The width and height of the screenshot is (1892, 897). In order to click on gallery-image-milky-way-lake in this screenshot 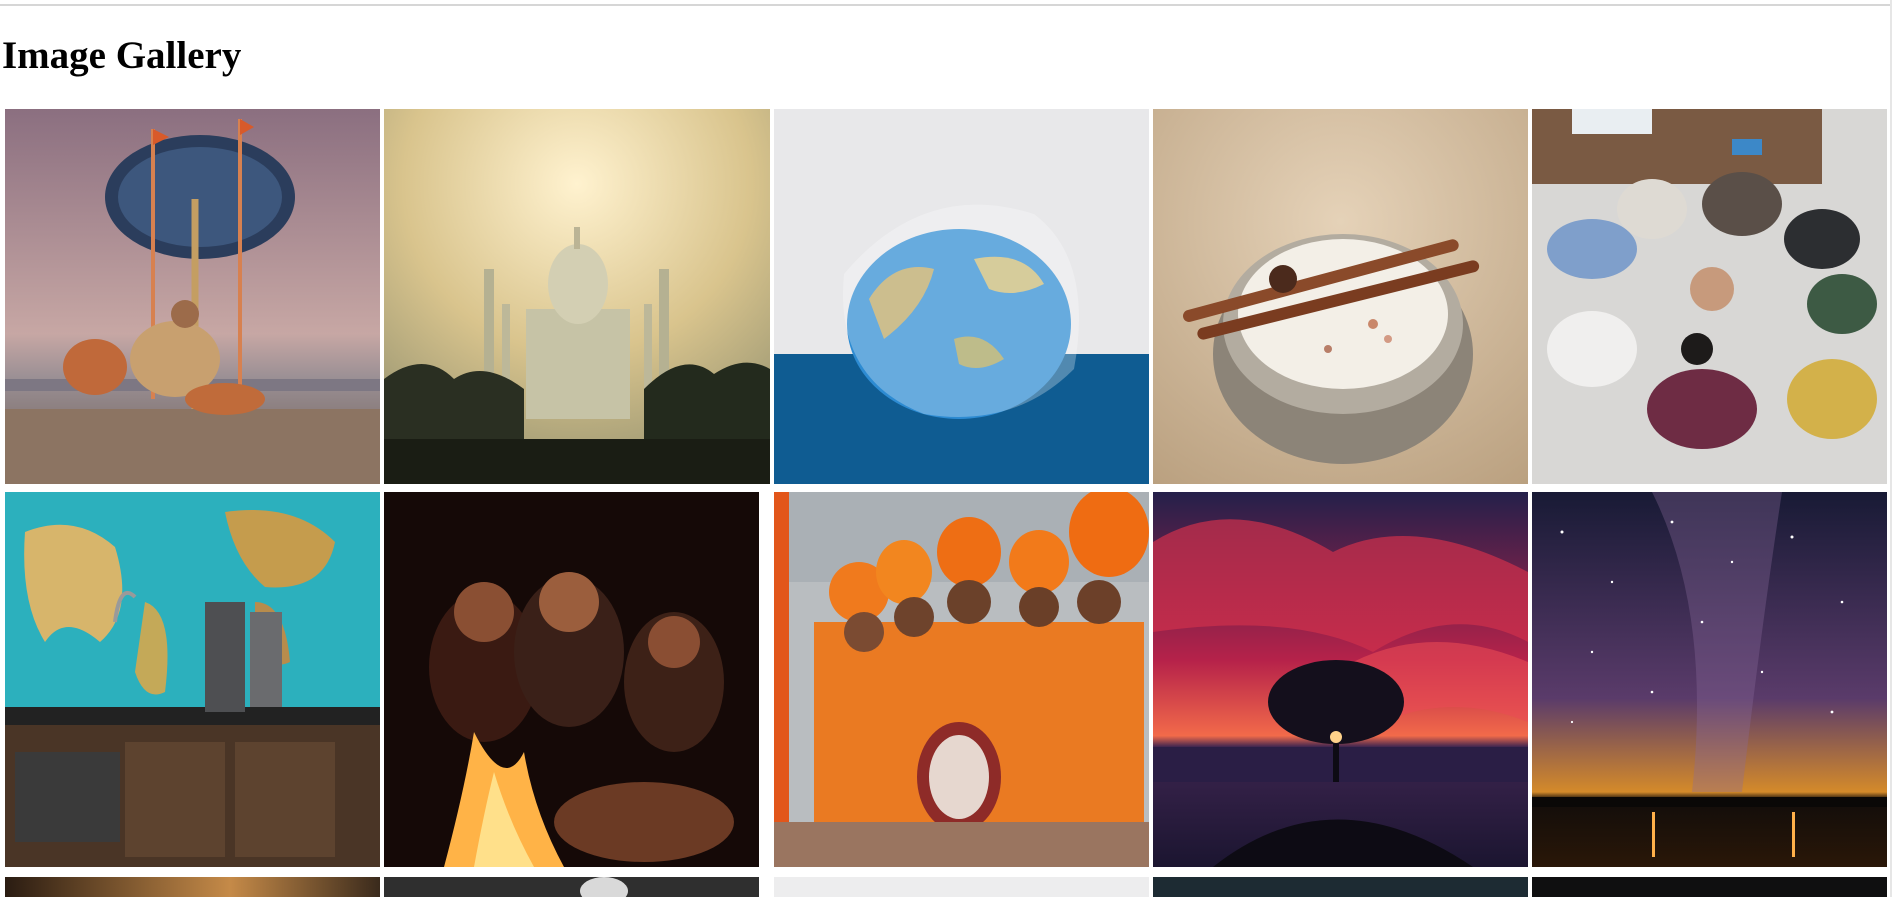, I will do `click(1709, 679)`.